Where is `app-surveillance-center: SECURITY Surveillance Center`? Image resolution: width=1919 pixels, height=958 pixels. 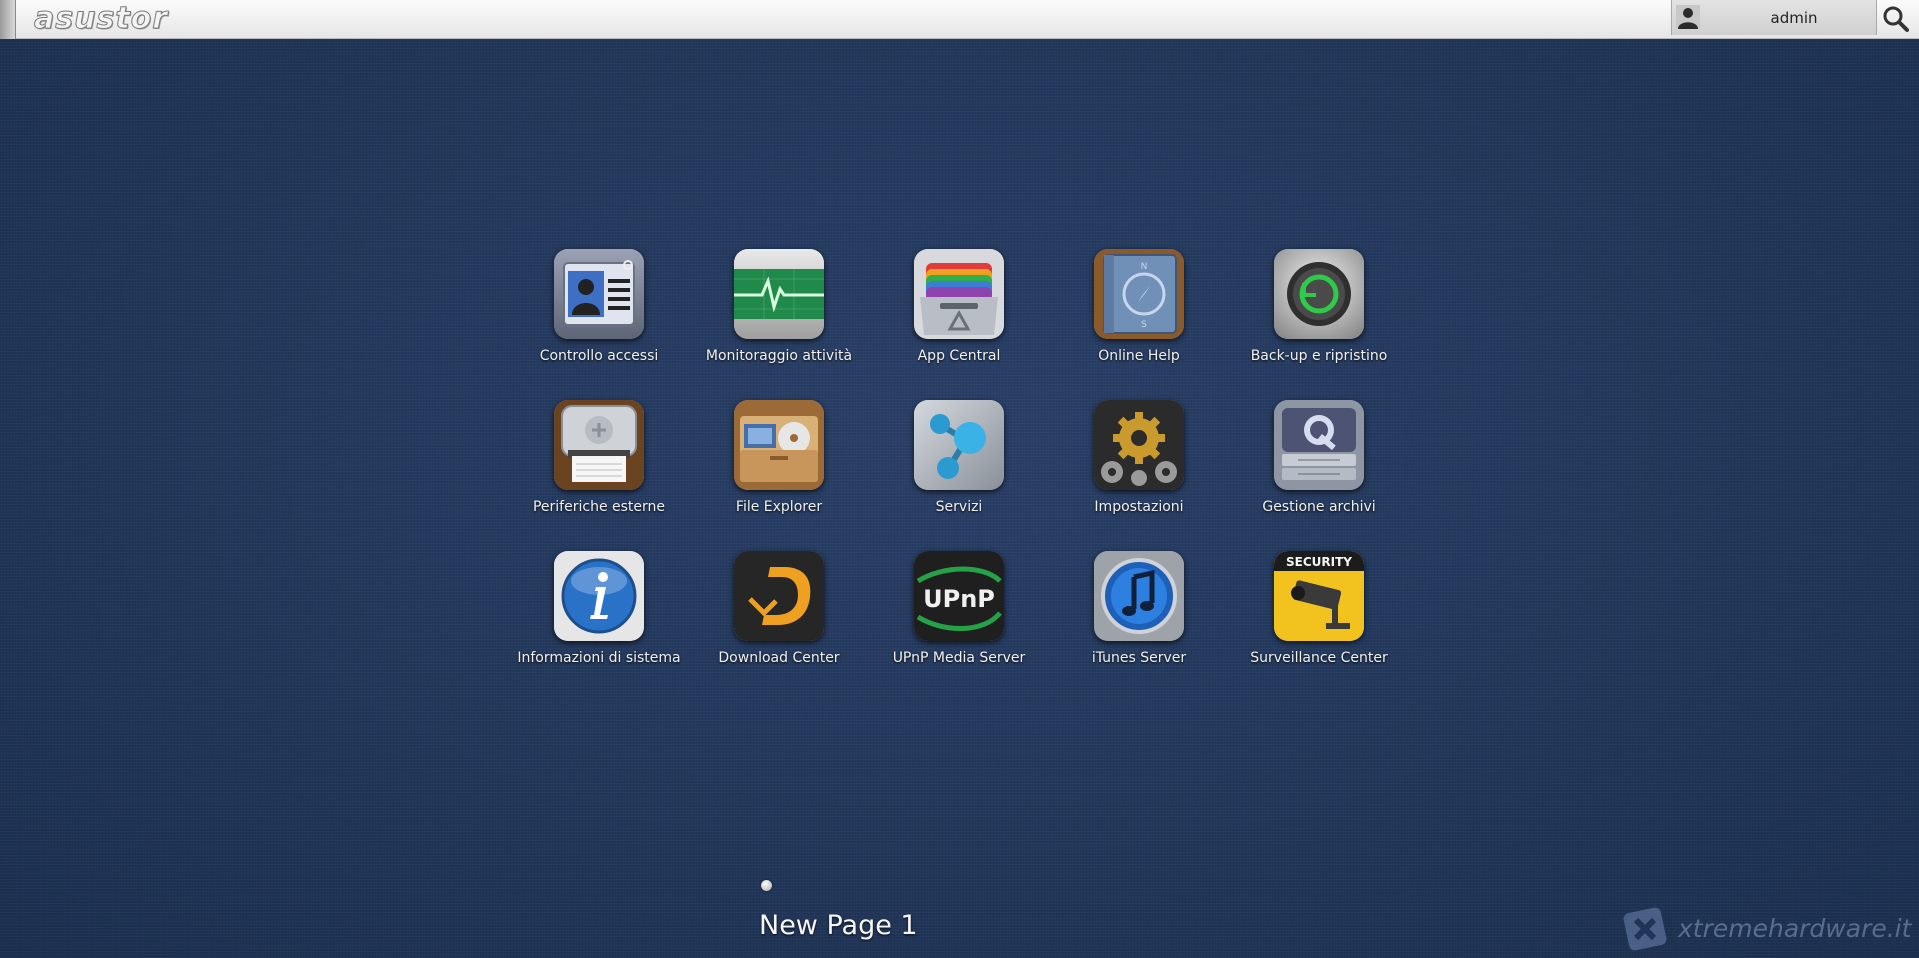 app-surveillance-center: SECURITY Surveillance Center is located at coordinates (1319, 621).